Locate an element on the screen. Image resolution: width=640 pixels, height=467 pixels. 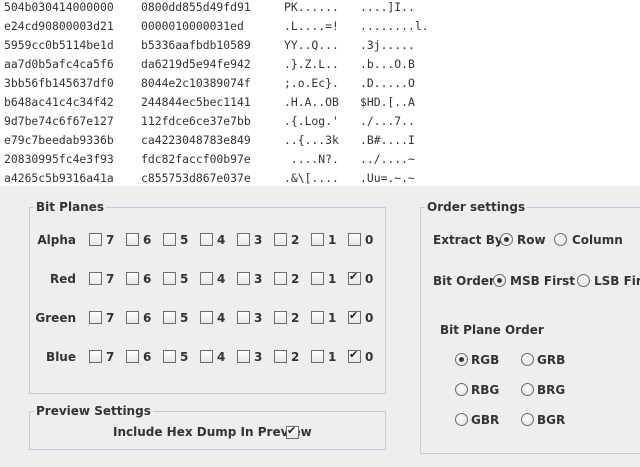
bit-order-label: Bit Order is located at coordinates (464, 281).